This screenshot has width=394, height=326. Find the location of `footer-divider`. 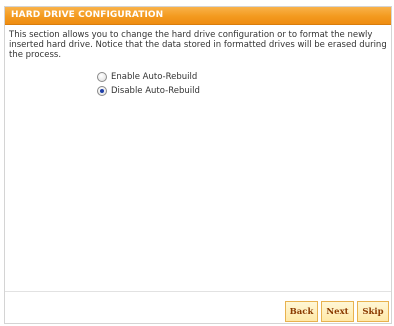

footer-divider is located at coordinates (198, 291).